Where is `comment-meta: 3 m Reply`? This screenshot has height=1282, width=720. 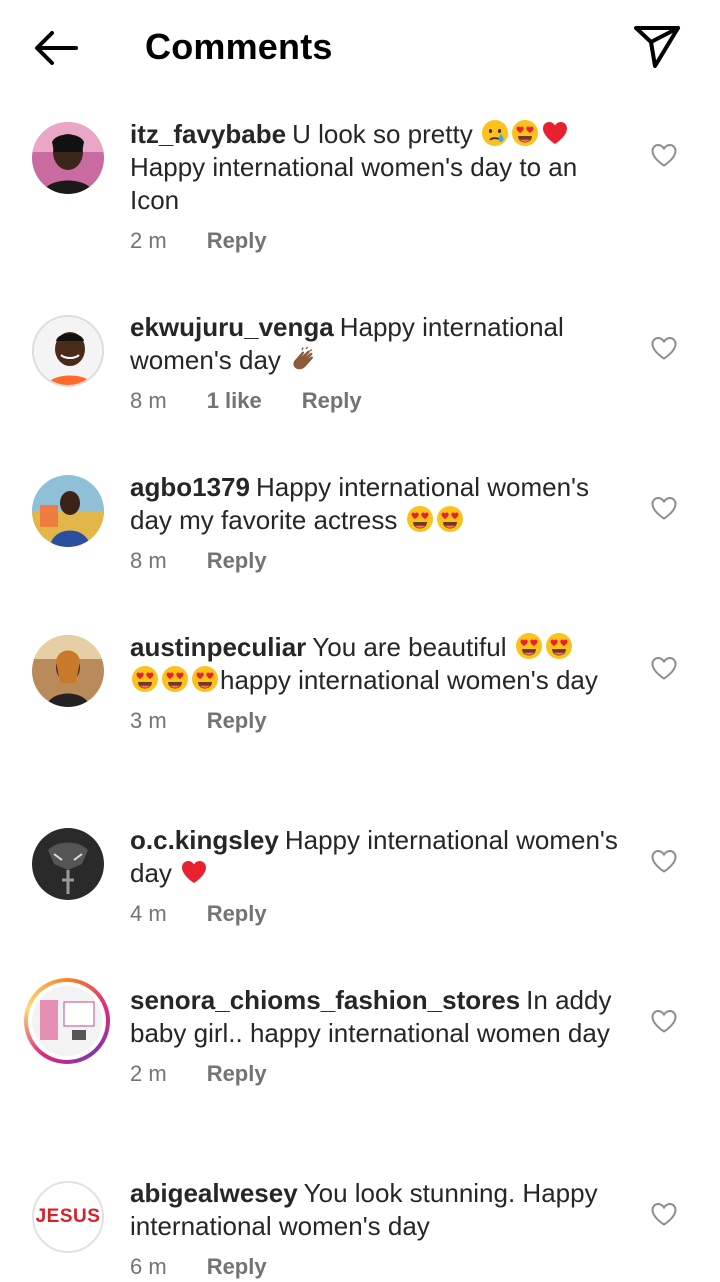 comment-meta: 3 m Reply is located at coordinates (380, 721).